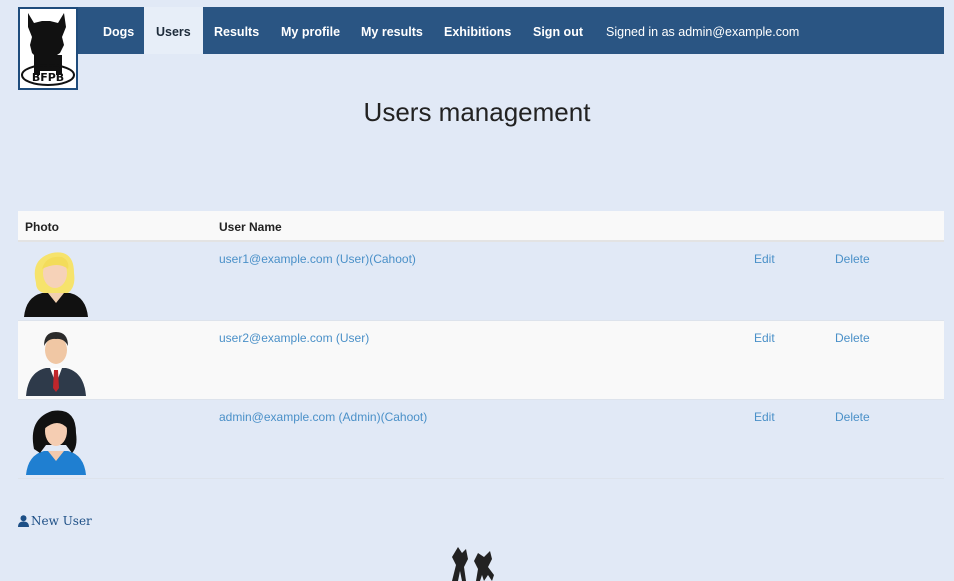  I want to click on nav-my-results: My results, so click(392, 30).